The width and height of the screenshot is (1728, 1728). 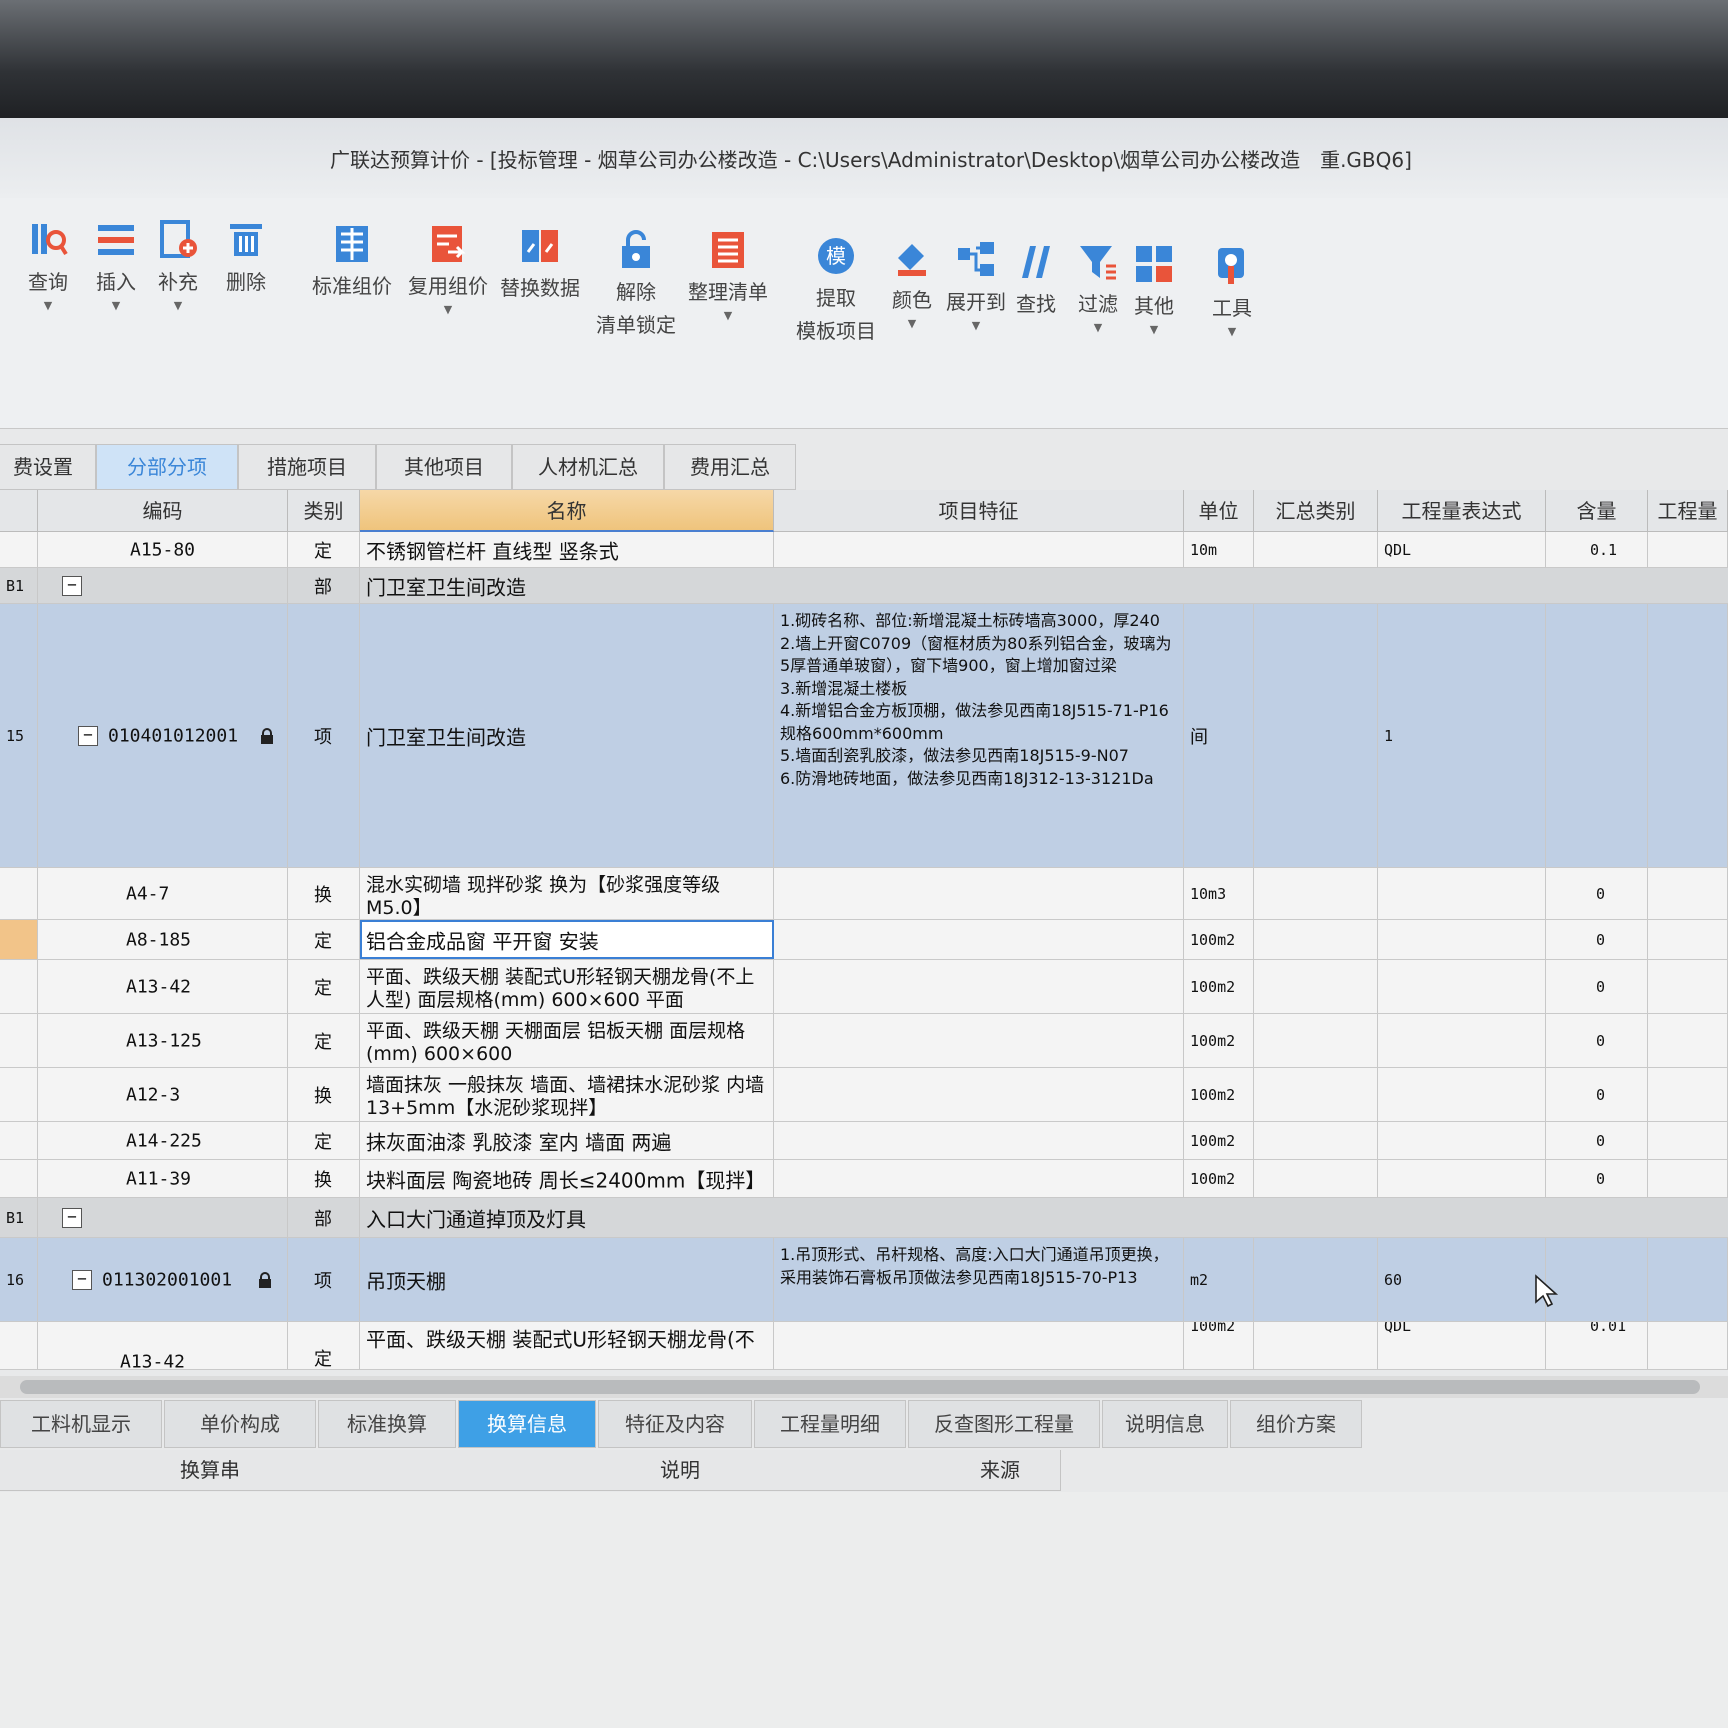 What do you see at coordinates (164, 1040) in the screenshot?
I see `row-code: A13-125` at bounding box center [164, 1040].